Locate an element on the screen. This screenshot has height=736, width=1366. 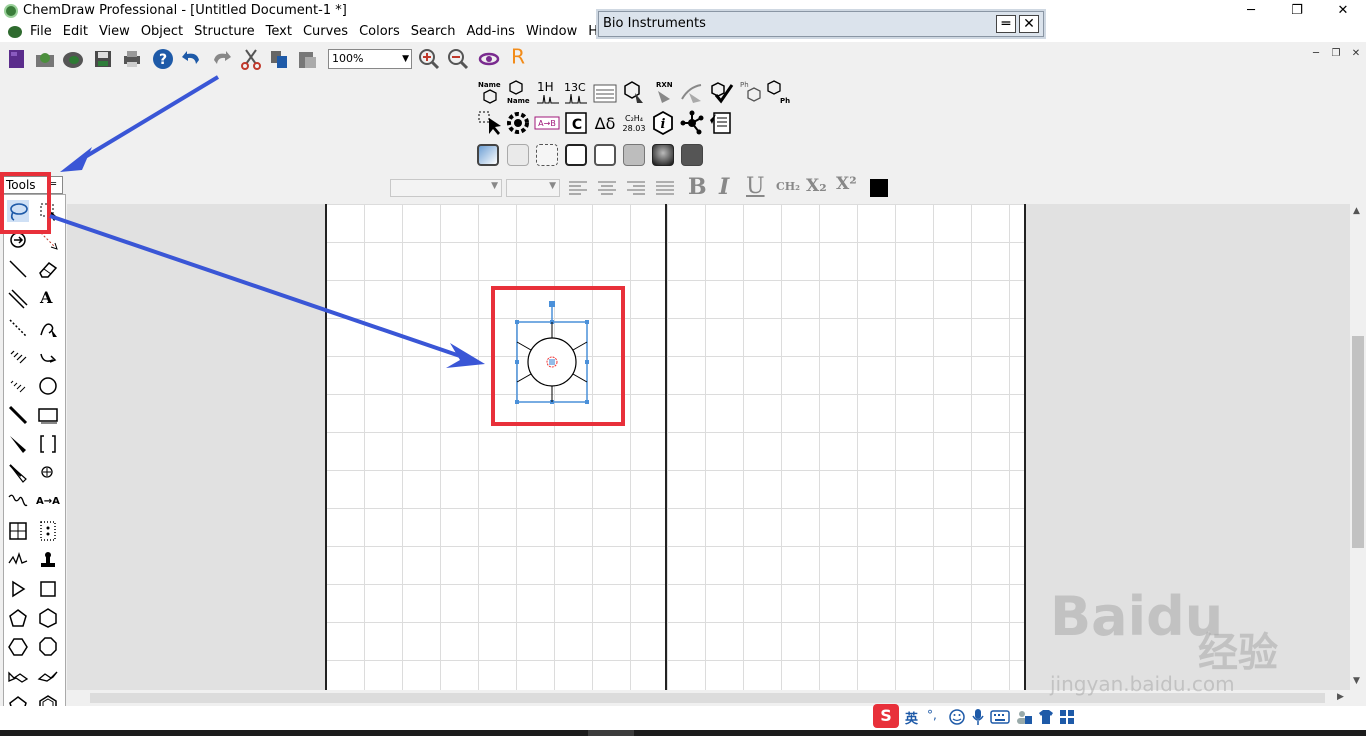
square-tool-icon is located at coordinates (48, 589).